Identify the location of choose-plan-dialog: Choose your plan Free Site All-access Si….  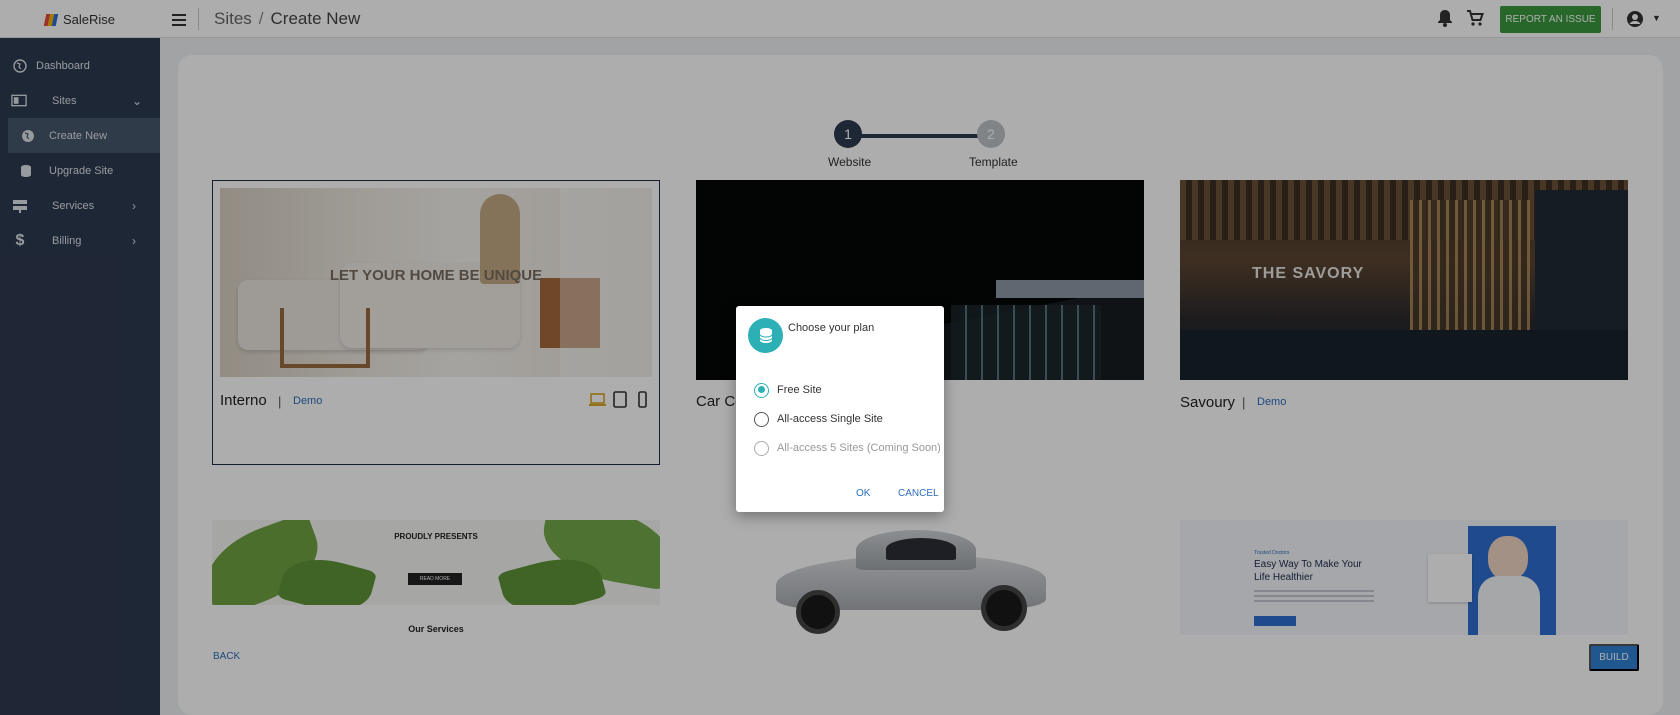
(840, 409).